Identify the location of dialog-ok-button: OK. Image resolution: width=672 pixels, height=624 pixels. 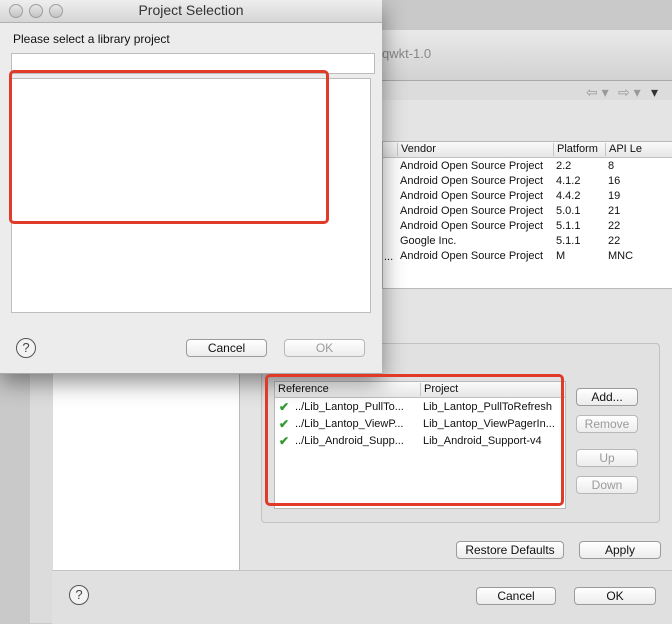
(324, 348).